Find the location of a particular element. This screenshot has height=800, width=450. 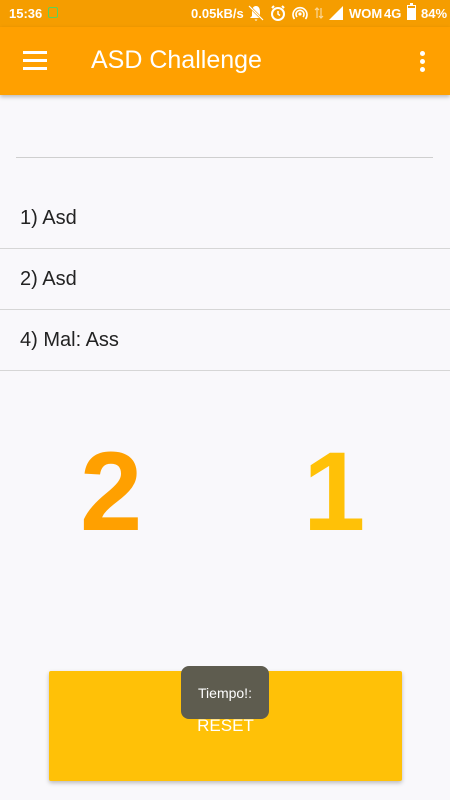

list-item: 4) Mal: Ass is located at coordinates (225, 340).